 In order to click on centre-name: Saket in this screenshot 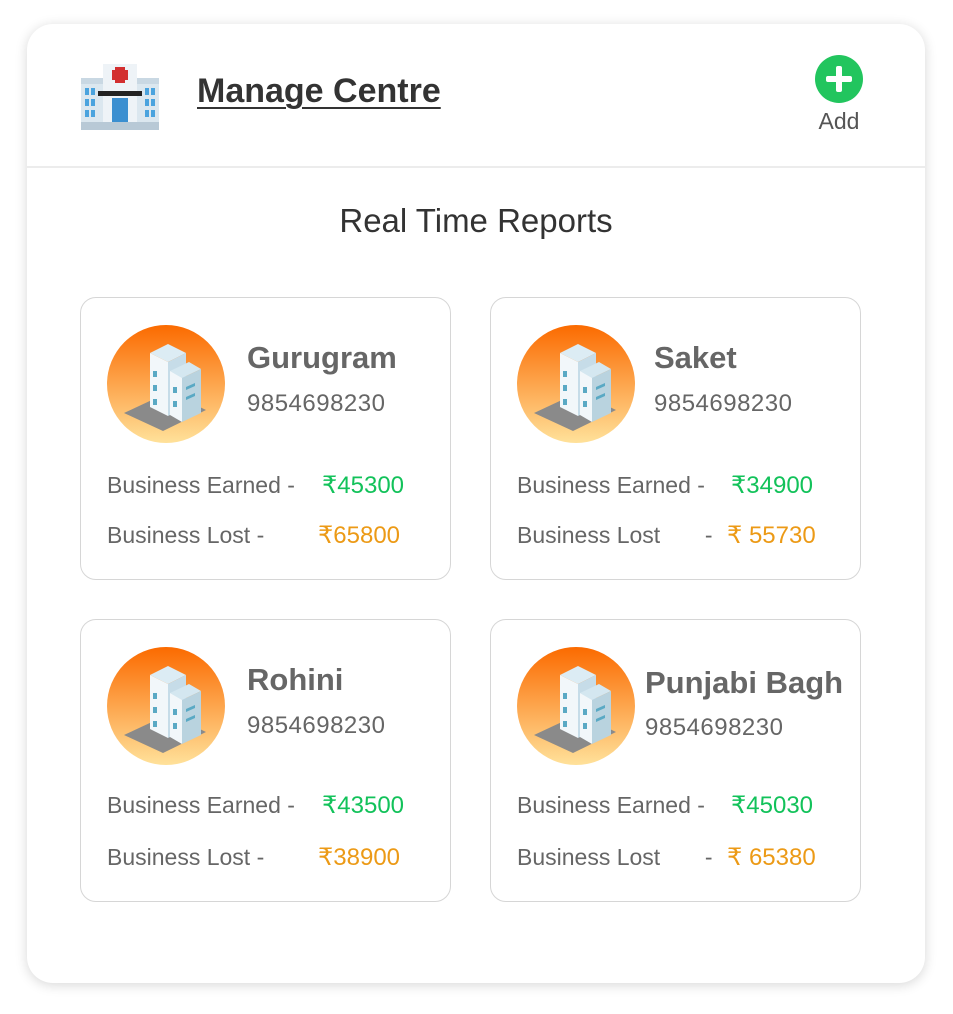, I will do `click(695, 357)`.